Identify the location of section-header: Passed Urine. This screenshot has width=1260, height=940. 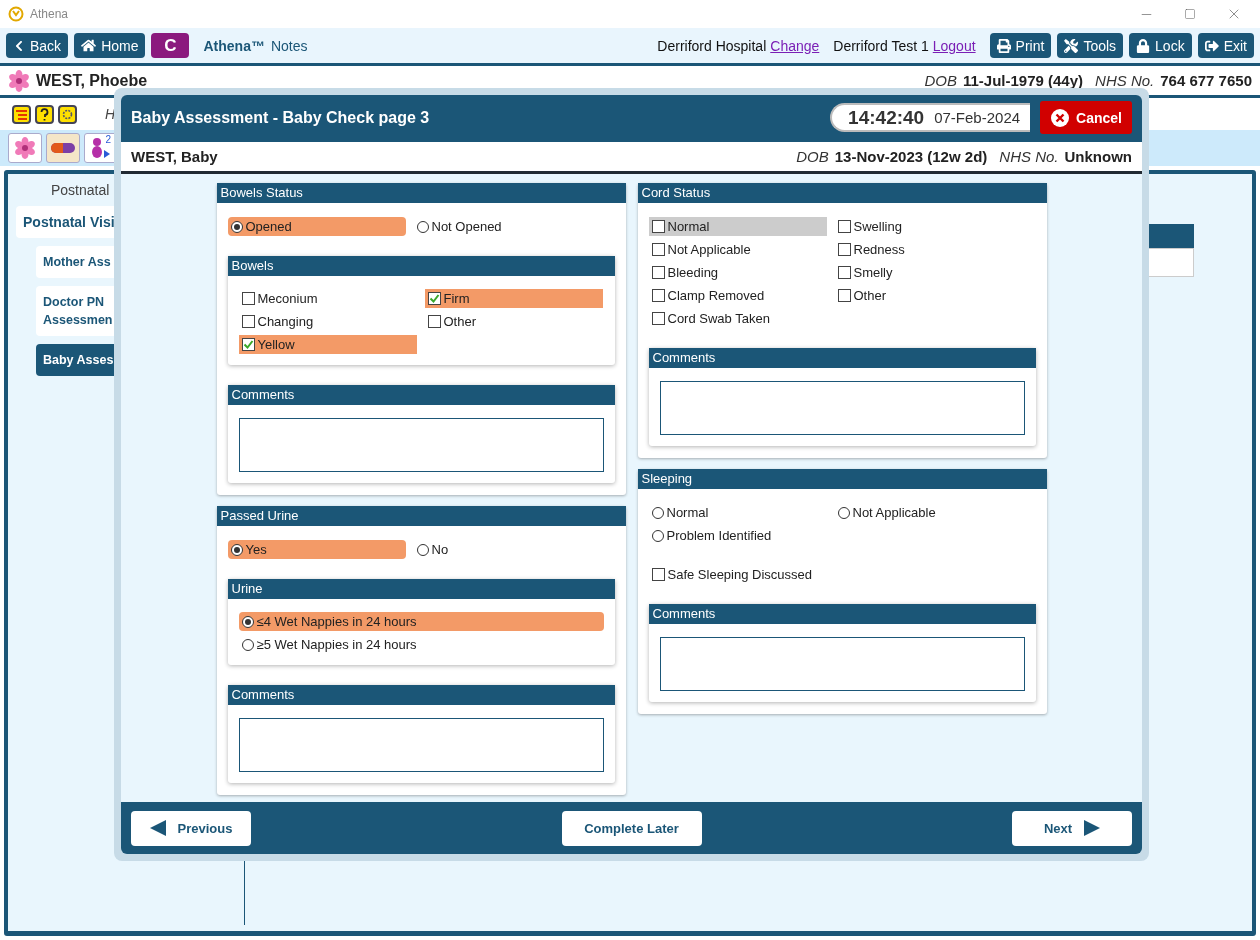
(421, 516).